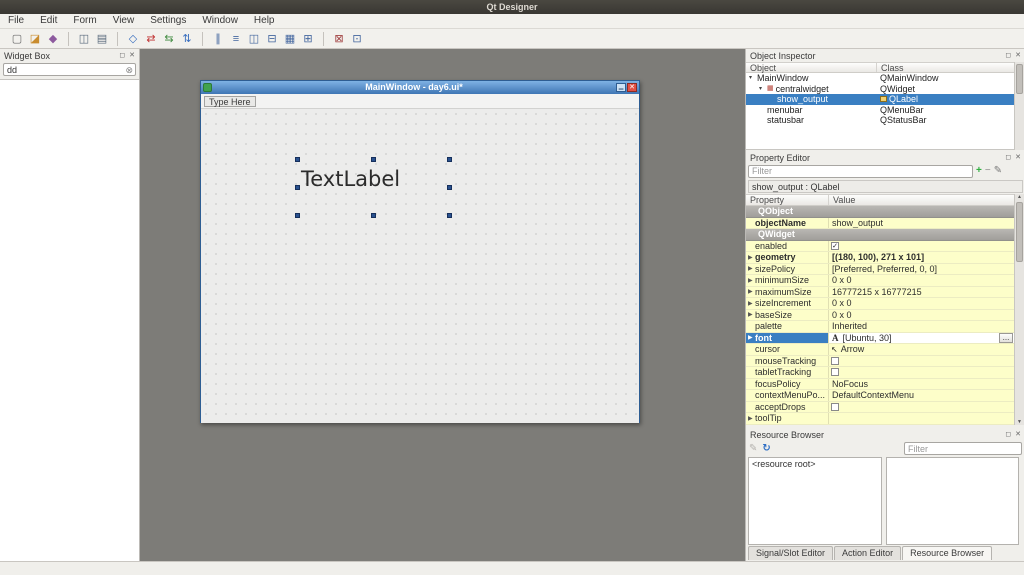 This screenshot has width=1024, height=575. What do you see at coordinates (69, 69) in the screenshot?
I see `widget-box-filter-input` at bounding box center [69, 69].